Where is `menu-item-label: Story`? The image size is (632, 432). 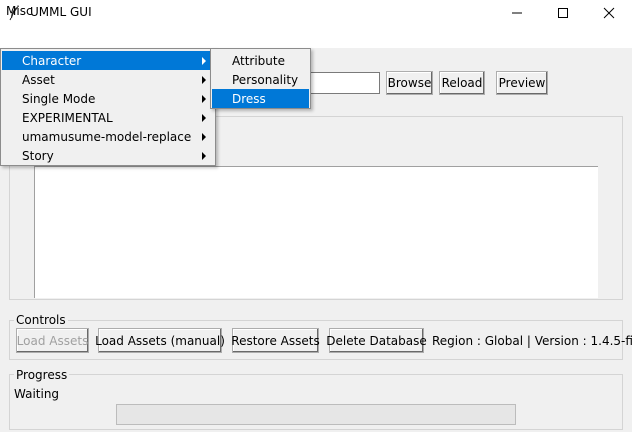 menu-item-label: Story is located at coordinates (38, 155).